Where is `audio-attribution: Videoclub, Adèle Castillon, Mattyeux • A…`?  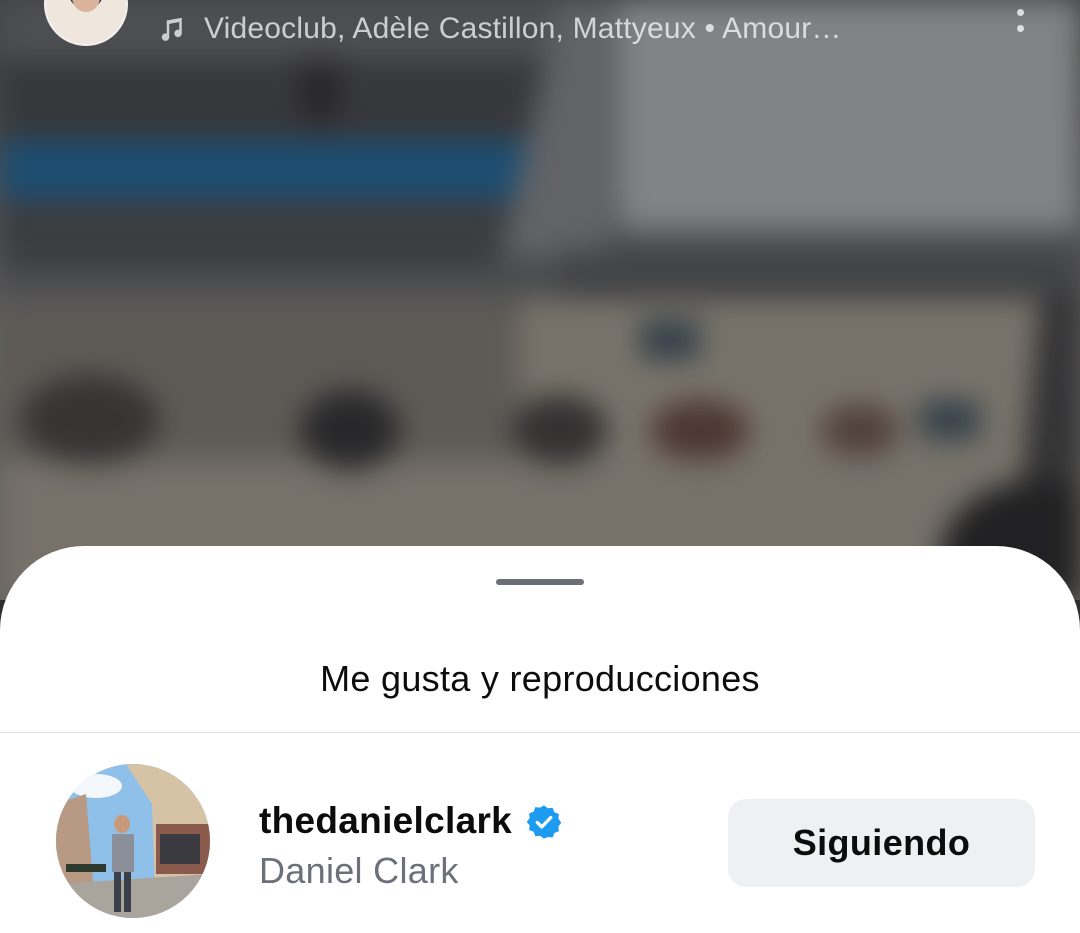 audio-attribution: Videoclub, Adèle Castillon, Mattyeux • A… is located at coordinates (500, 29).